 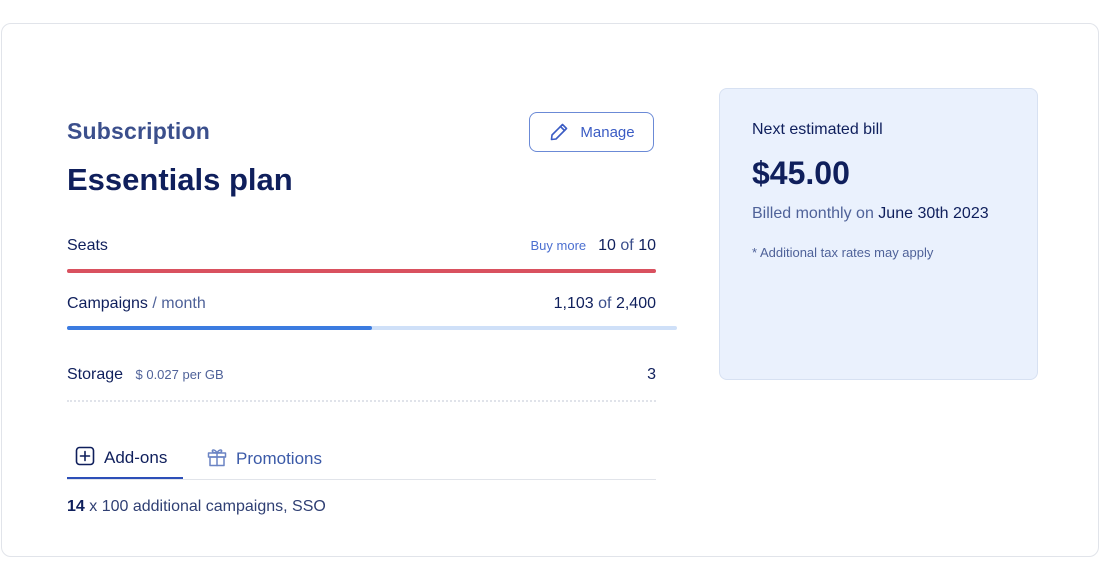 I want to click on seats-progress-bar, so click(x=361, y=271).